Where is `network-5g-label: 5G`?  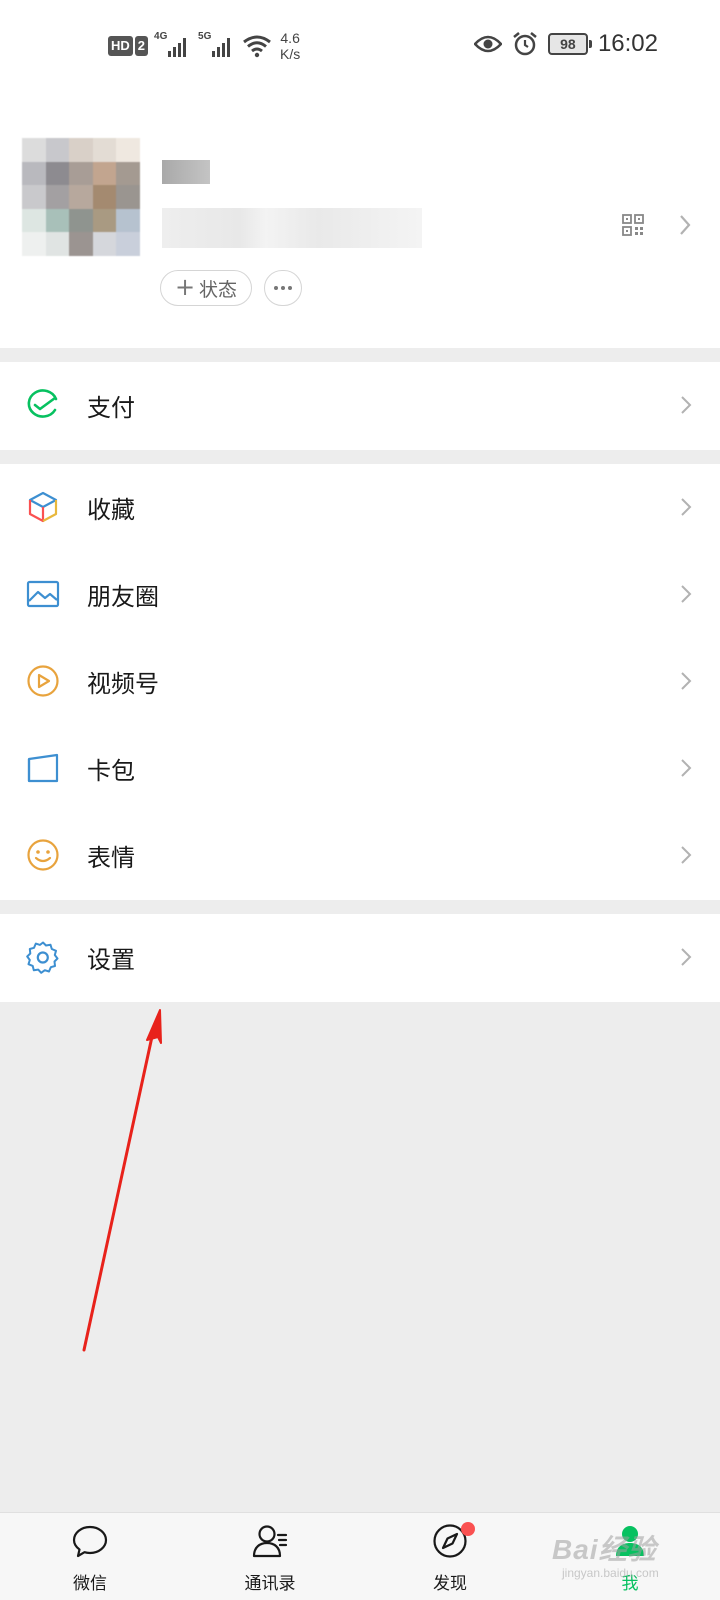
network-5g-label: 5G is located at coordinates (205, 36).